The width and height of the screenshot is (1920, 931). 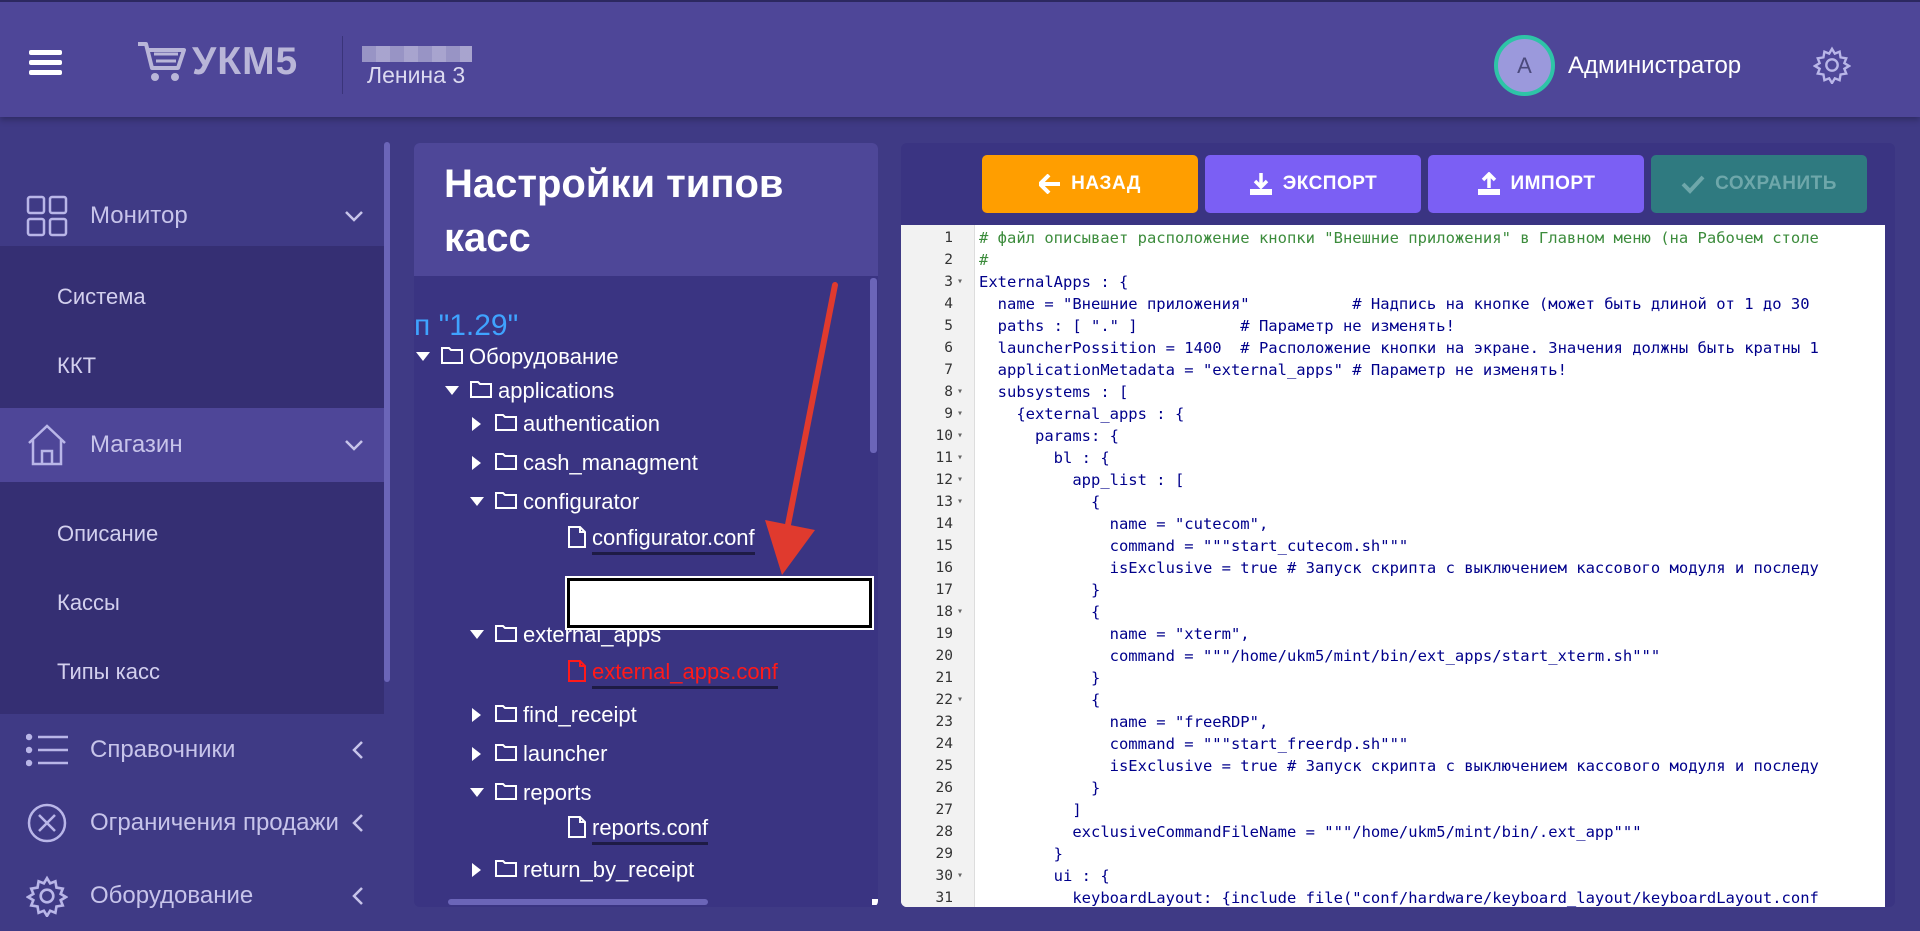 I want to click on tree-file-node: reports.conf, so click(x=638, y=830).